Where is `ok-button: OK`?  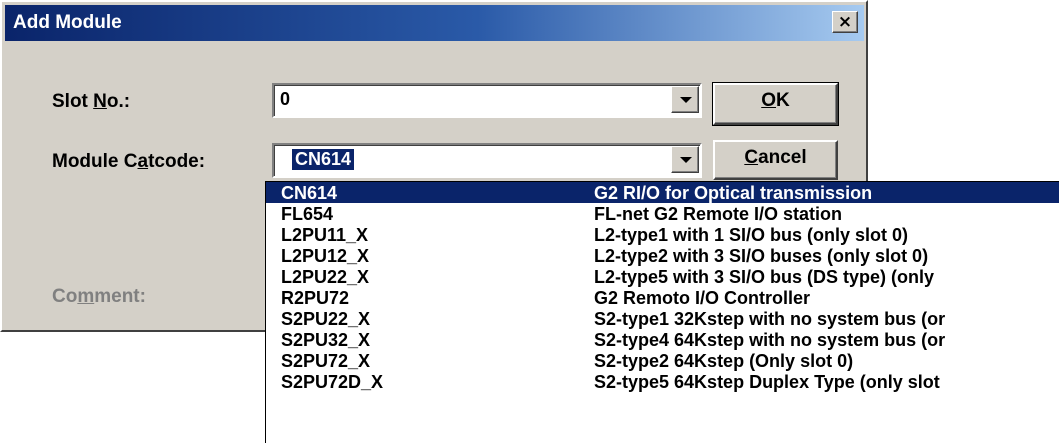
ok-button: OK is located at coordinates (775, 104).